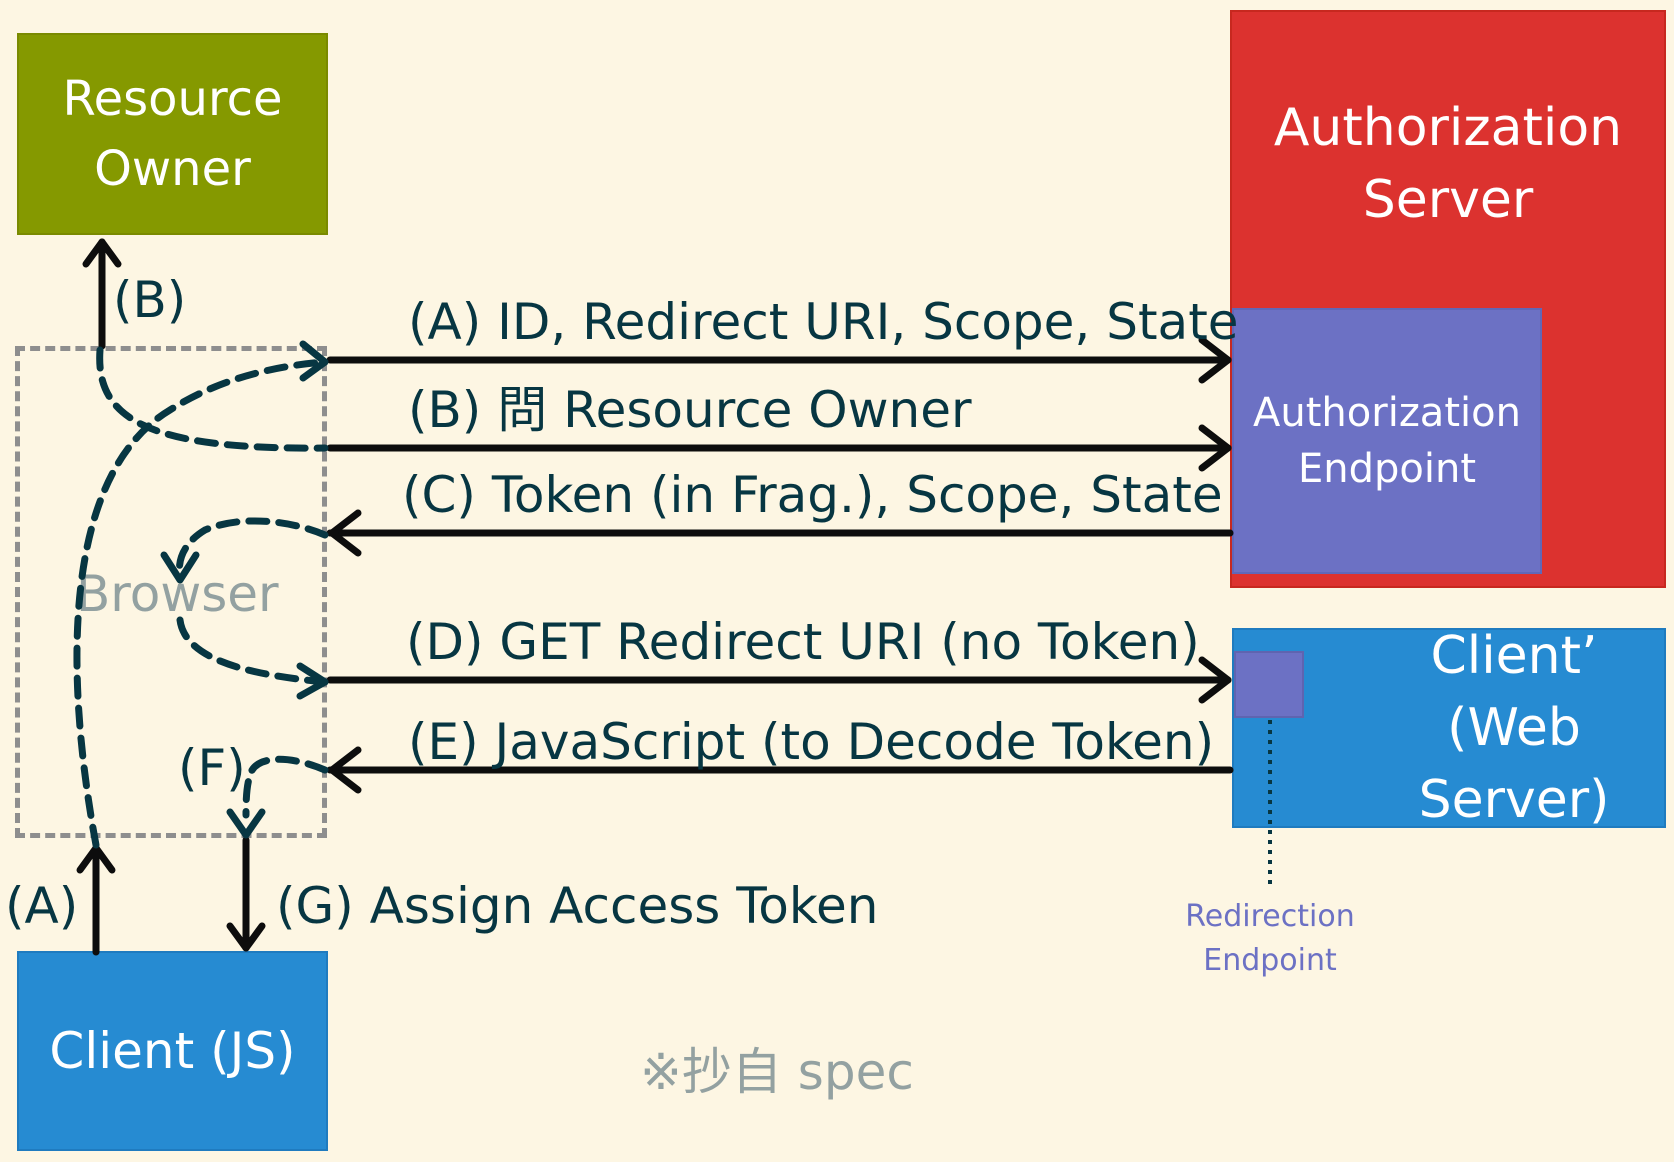 Image resolution: width=1674 pixels, height=1162 pixels. Describe the element at coordinates (803, 642) in the screenshot. I see `flow-d-label: (D) GET Redirect URI (no Token)` at that location.